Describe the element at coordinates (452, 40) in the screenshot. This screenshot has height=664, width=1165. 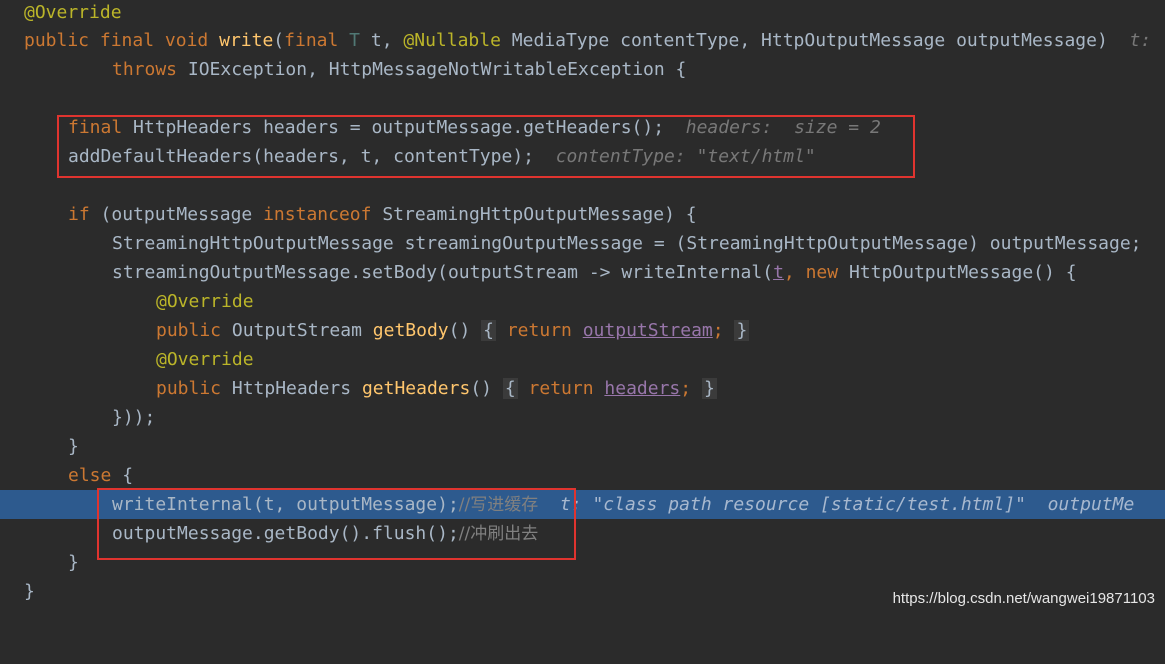
I see `nullable-annotation: @Nullable` at that location.